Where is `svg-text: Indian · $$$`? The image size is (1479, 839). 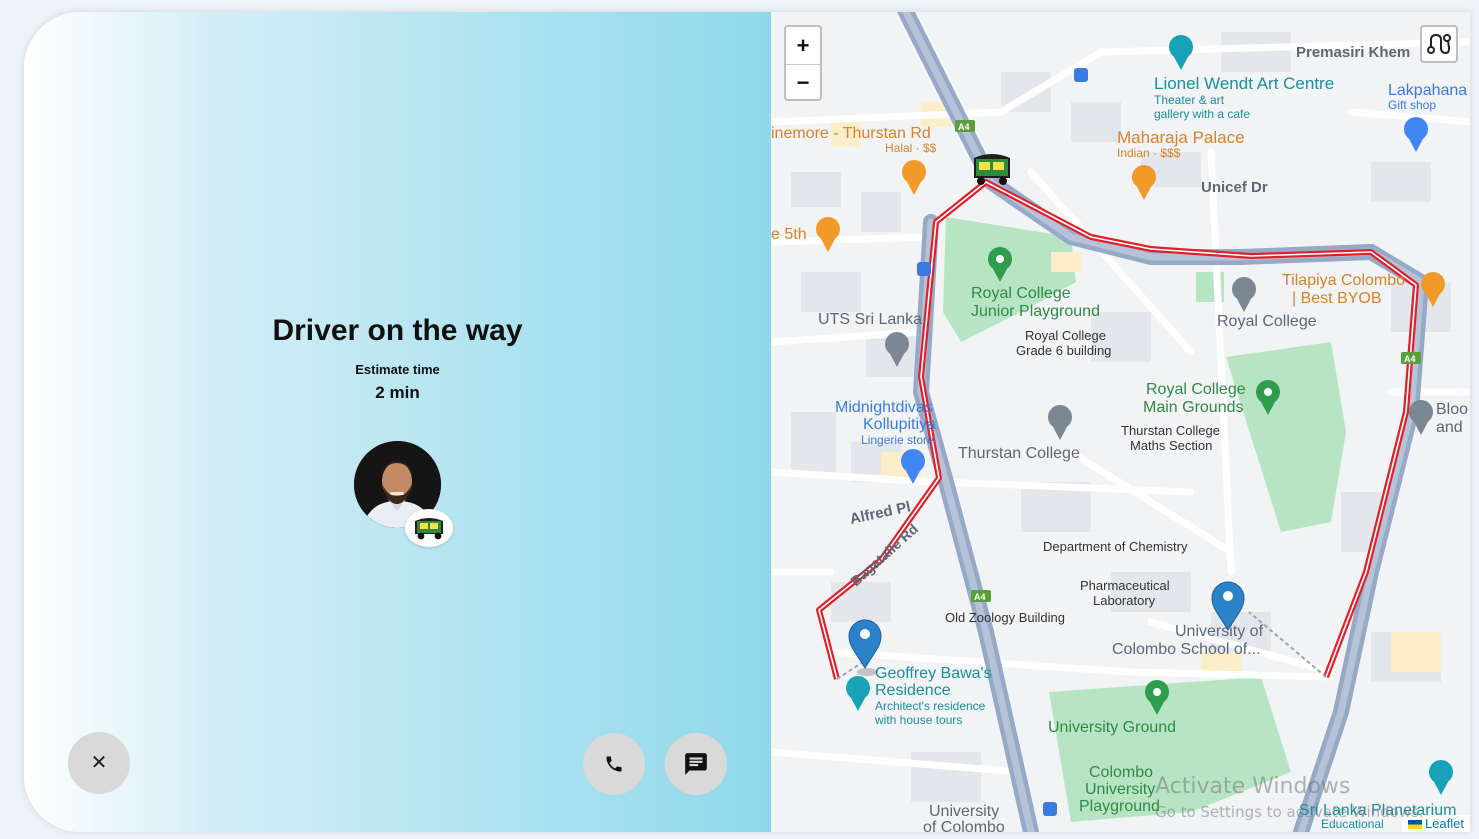 svg-text: Indian · $$$ is located at coordinates (1149, 153).